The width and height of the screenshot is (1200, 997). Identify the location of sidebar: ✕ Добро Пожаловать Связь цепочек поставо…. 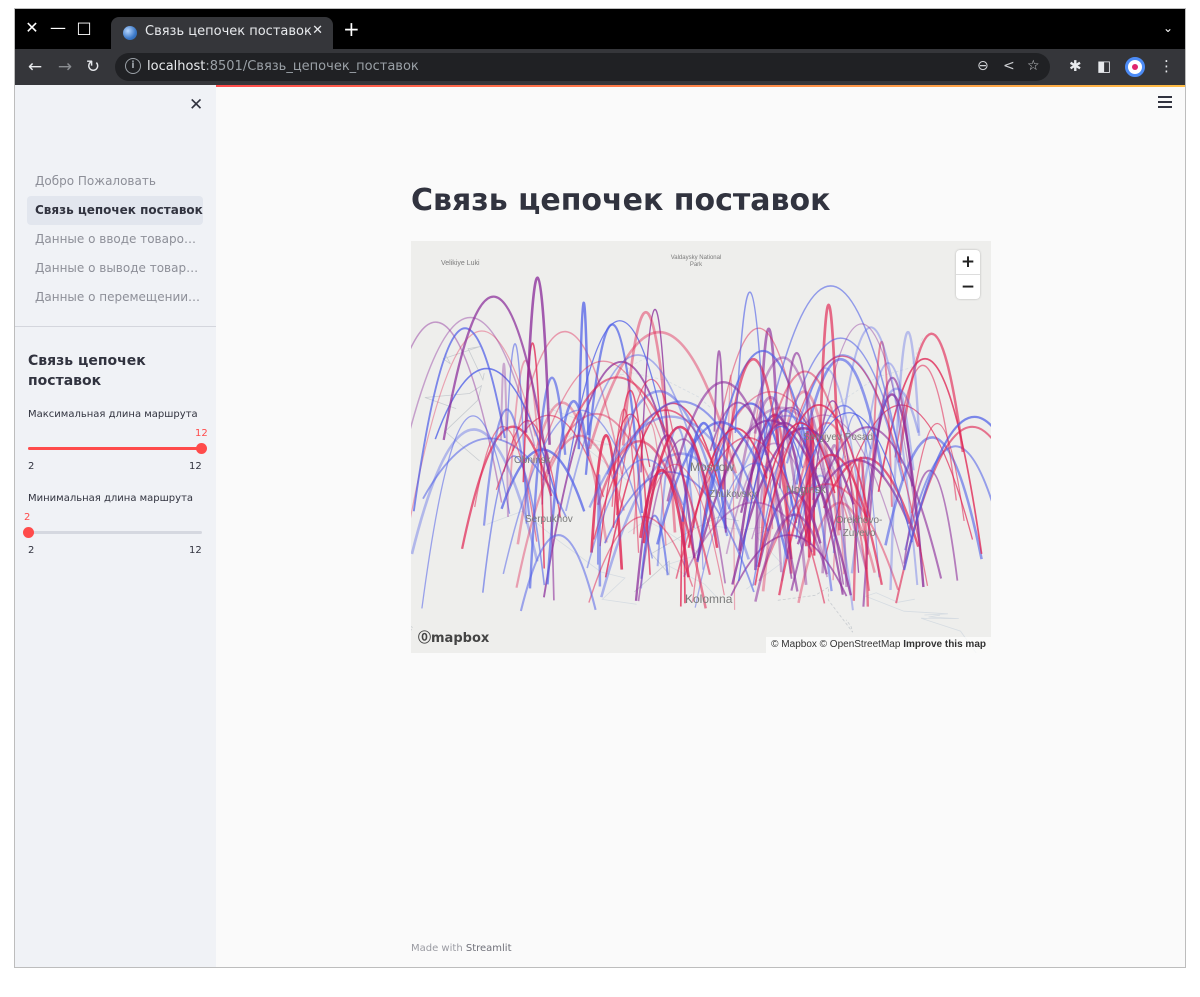
(115, 526).